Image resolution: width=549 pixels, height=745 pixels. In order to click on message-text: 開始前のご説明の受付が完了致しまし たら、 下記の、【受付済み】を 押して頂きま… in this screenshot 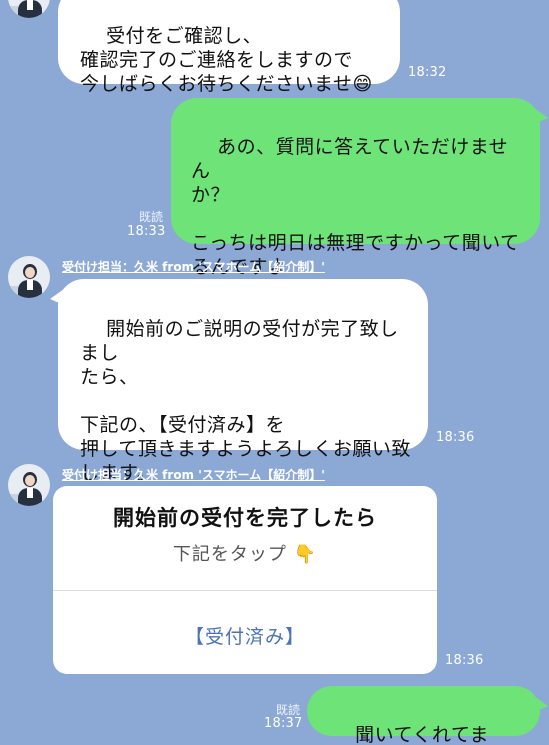, I will do `click(245, 401)`.